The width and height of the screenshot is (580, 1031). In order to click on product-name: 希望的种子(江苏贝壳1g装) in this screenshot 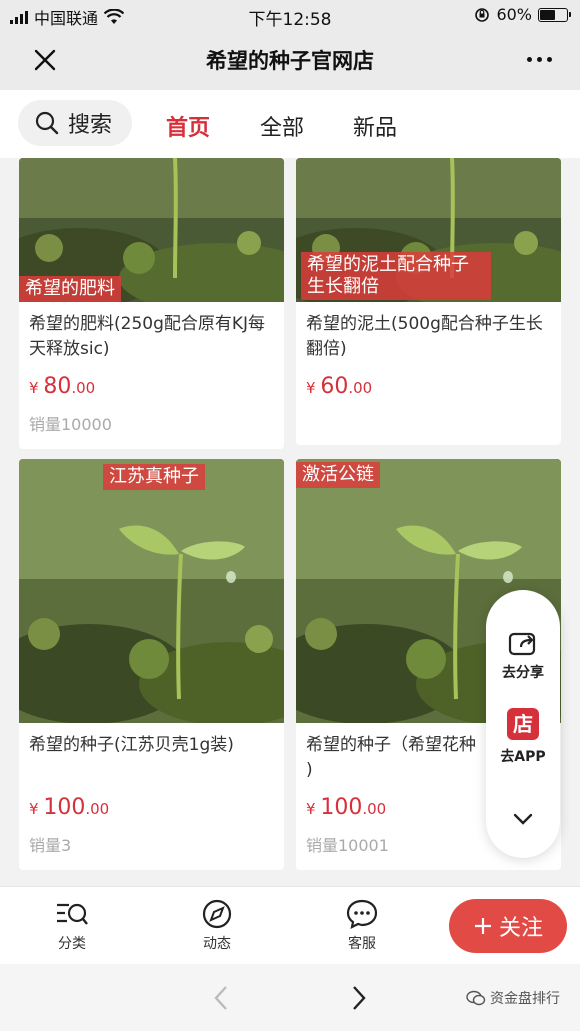, I will do `click(131, 745)`.